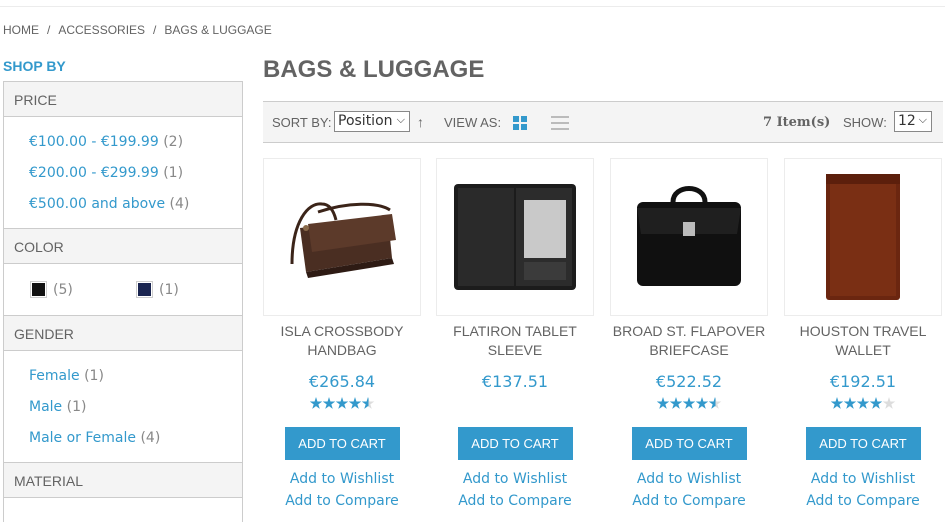  Describe the element at coordinates (135, 376) in the screenshot. I see `filter-gender-option: Female (1)` at that location.